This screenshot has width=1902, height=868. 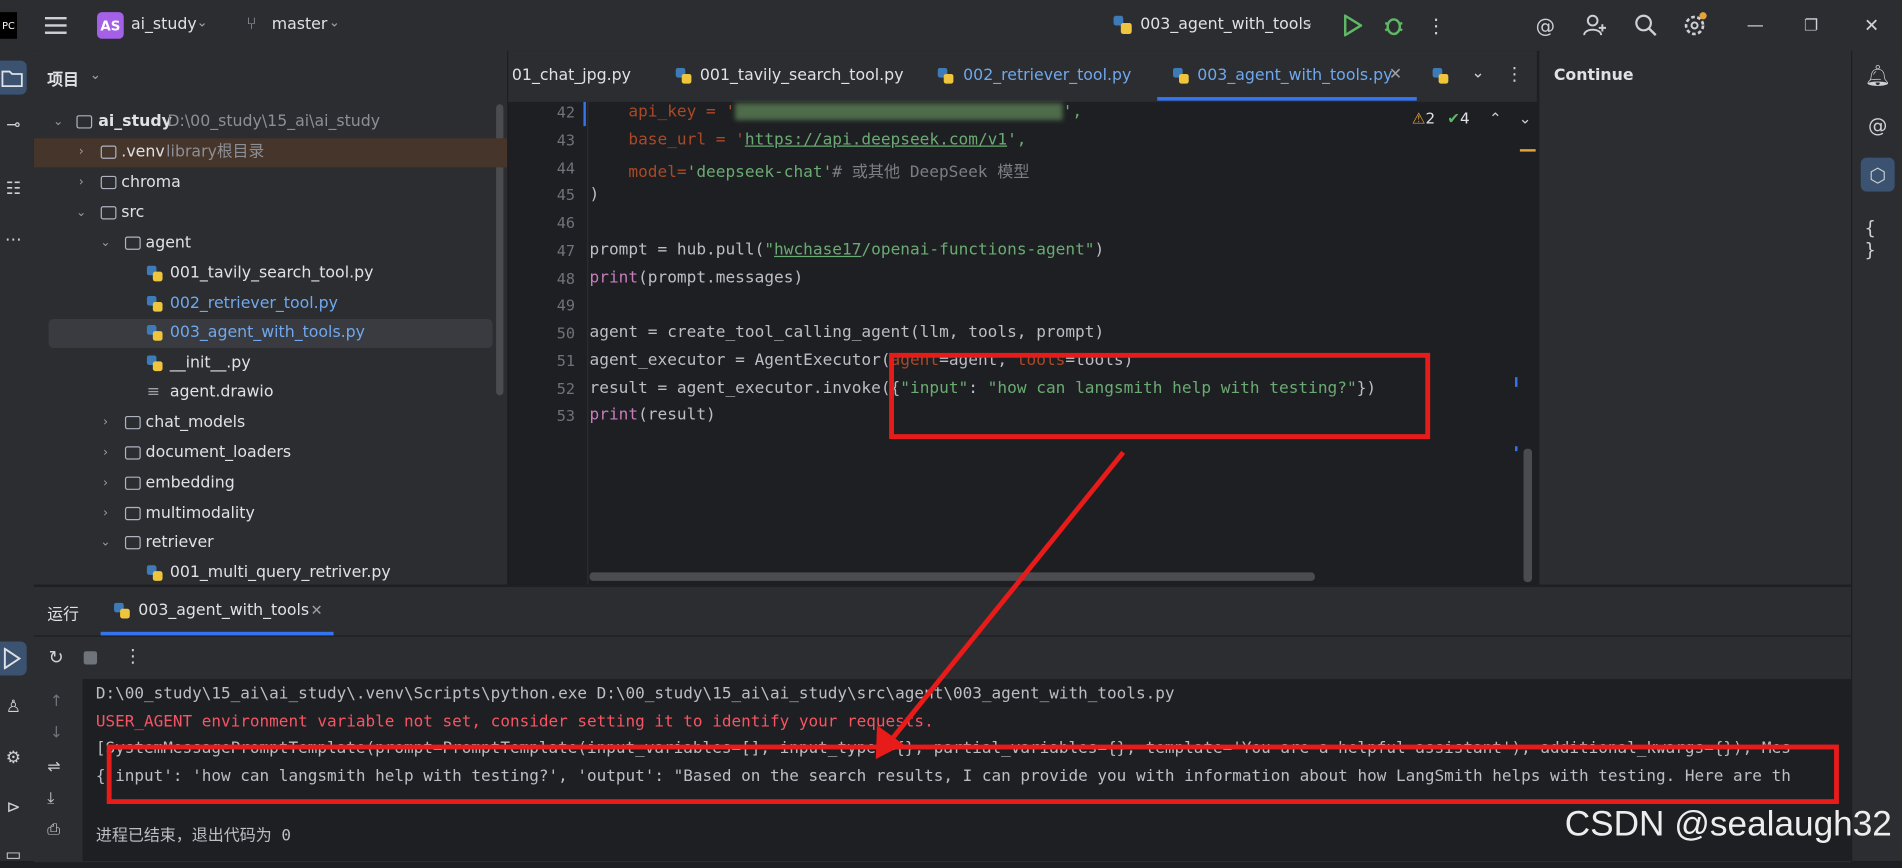 I want to click on annotation-arrow, so click(x=1000, y=605).